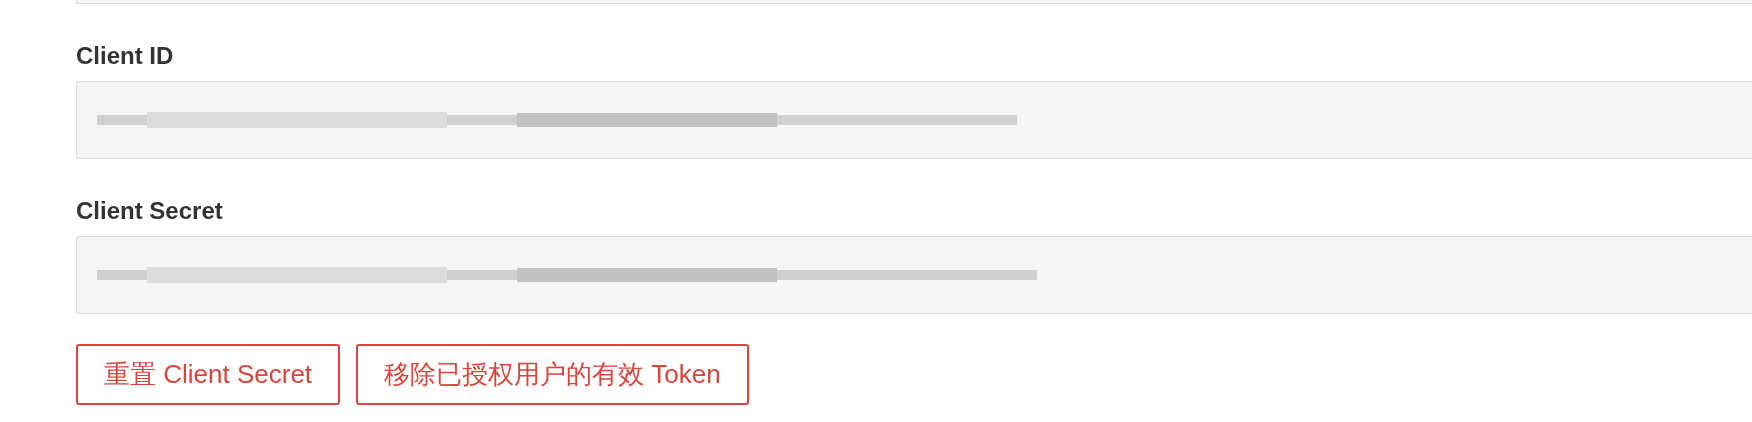  I want to click on action-button: 移除已授权用户的有效 Token, so click(552, 374).